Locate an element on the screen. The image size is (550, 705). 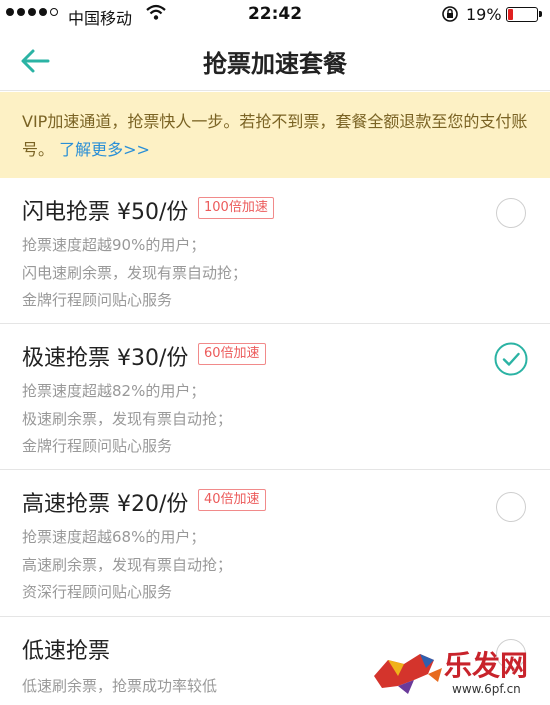
watermark-logo: 乐发网 www.6pf.cn is located at coordinates (458, 672).